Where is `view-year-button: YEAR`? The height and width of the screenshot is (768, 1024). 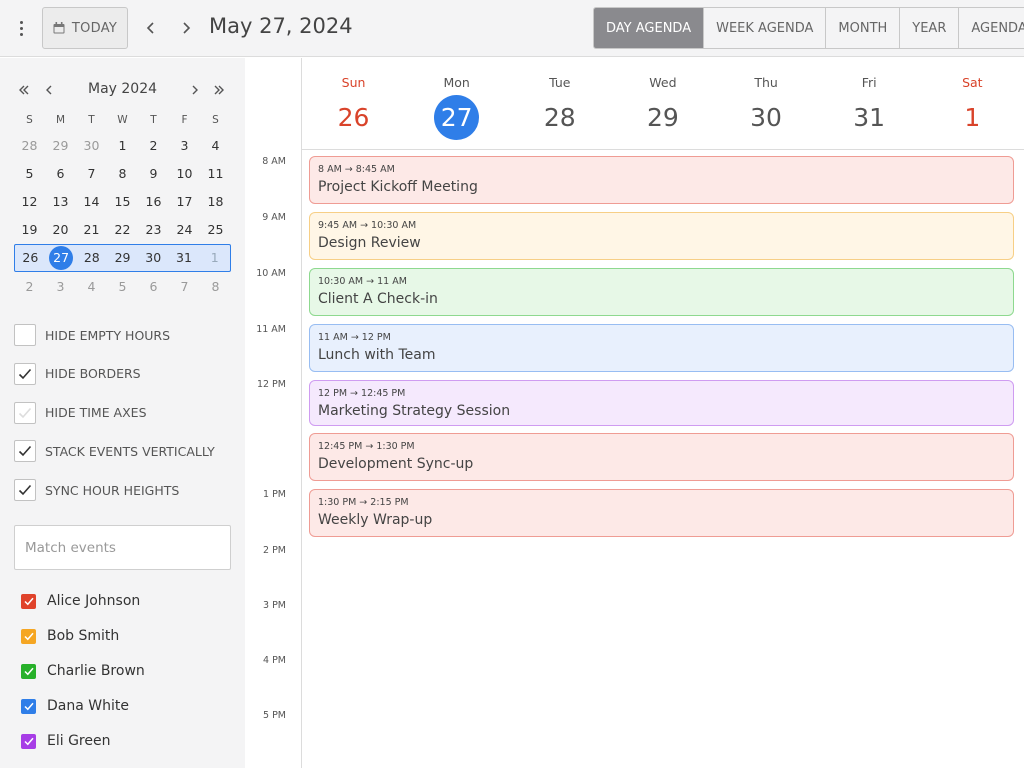
view-year-button: YEAR is located at coordinates (928, 28).